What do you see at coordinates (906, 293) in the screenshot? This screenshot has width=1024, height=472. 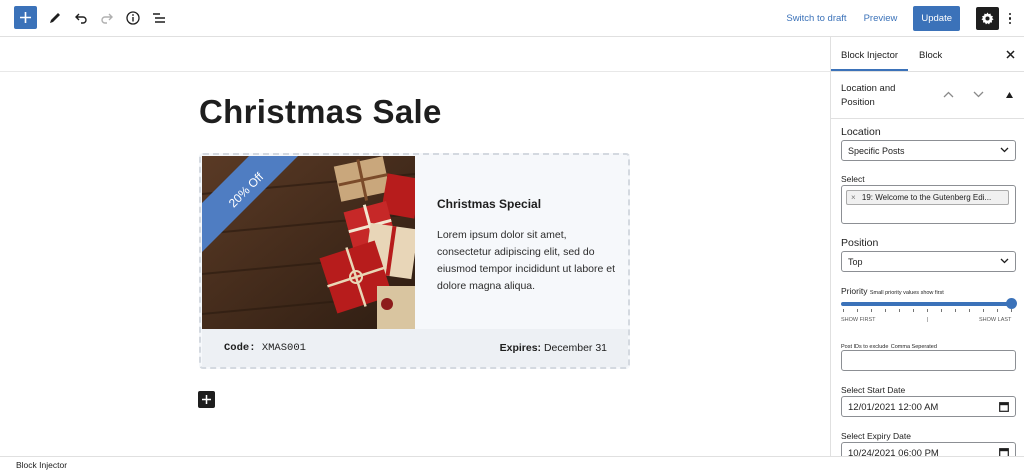 I see `priority-hint: Small priority values show first` at bounding box center [906, 293].